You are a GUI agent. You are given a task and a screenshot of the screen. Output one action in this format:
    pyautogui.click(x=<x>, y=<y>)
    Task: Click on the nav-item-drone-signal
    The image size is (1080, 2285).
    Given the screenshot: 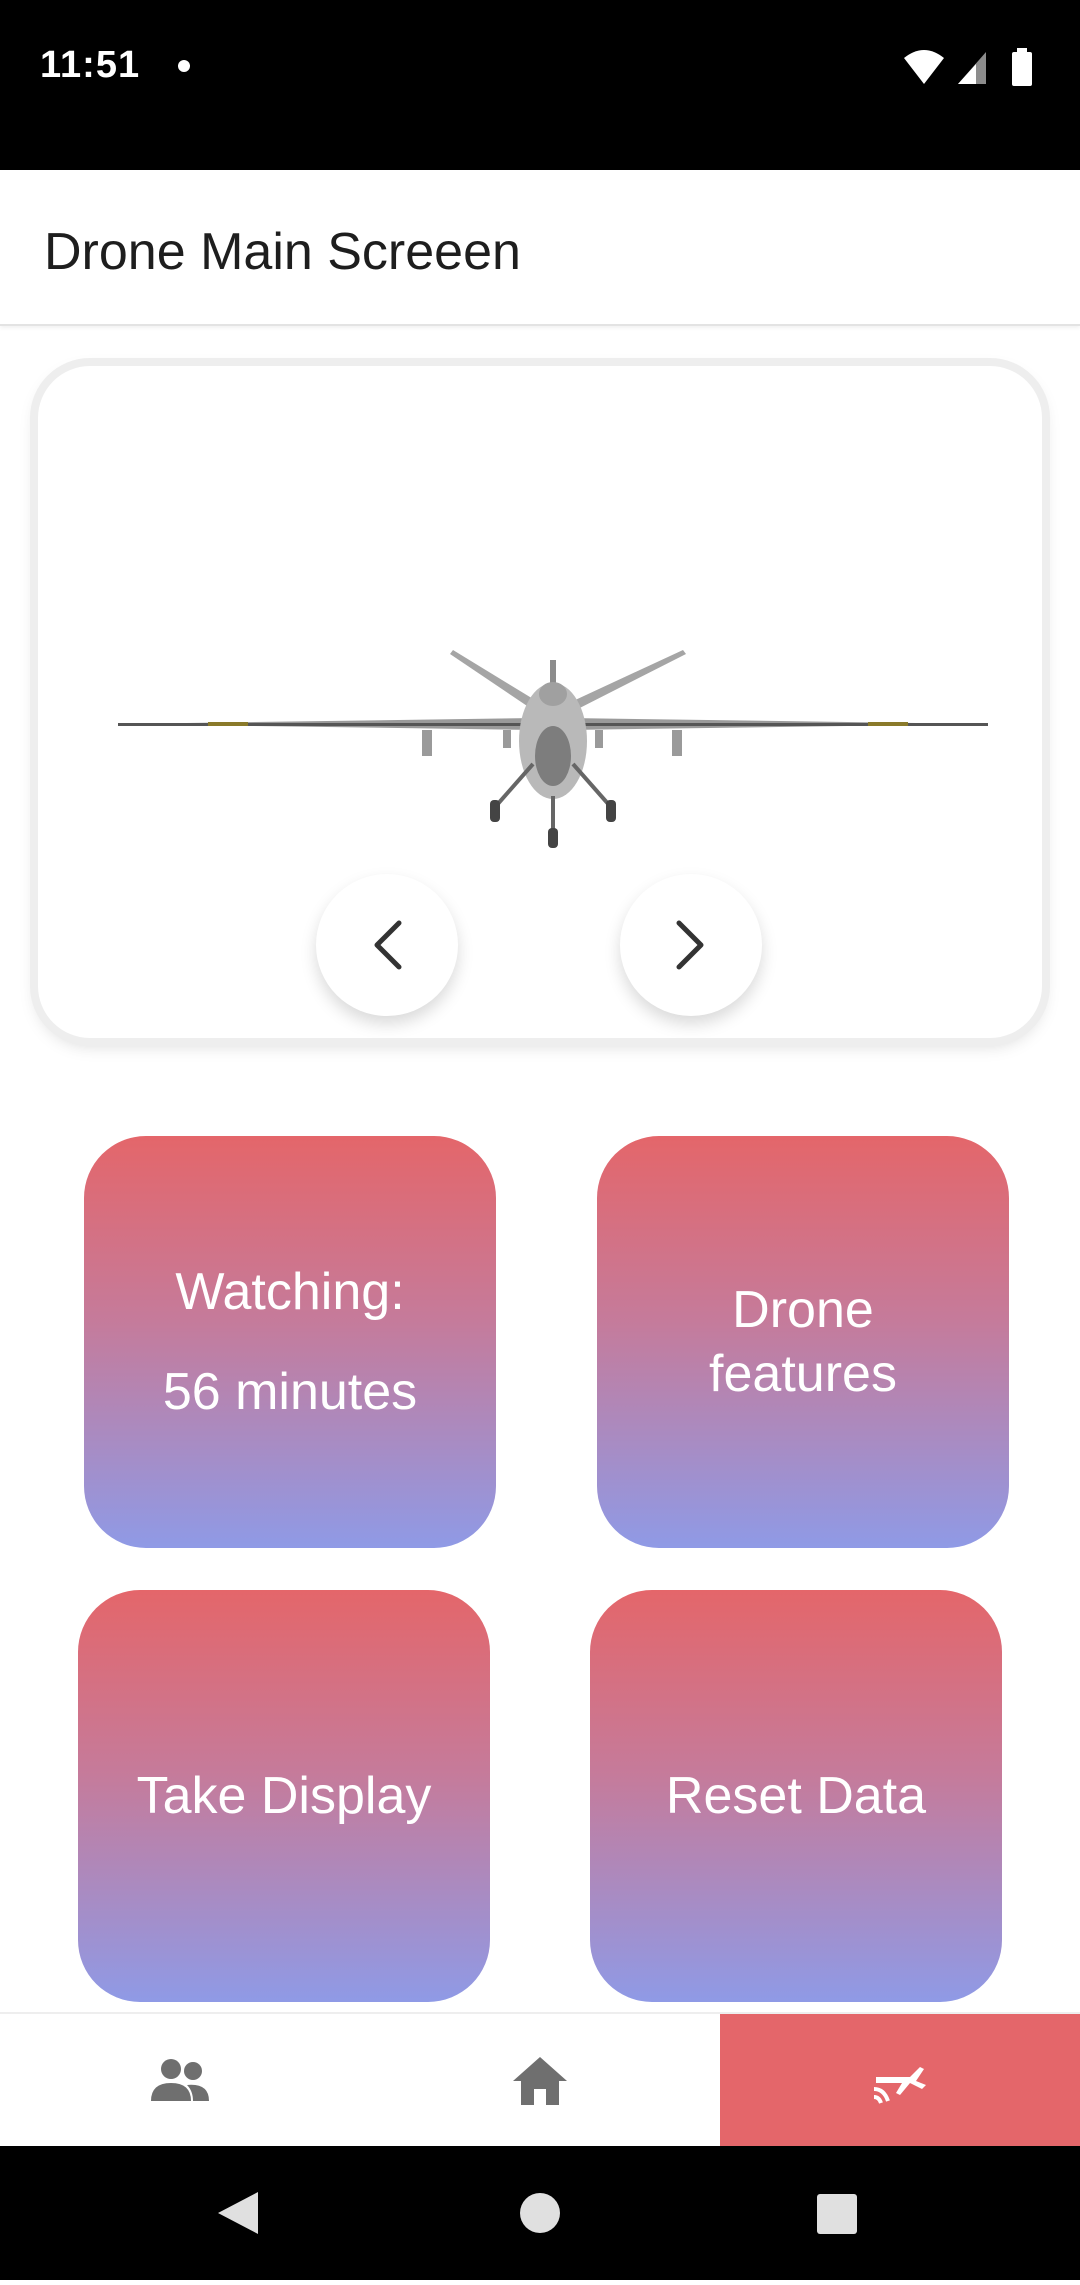 What is the action you would take?
    pyautogui.click(x=900, y=2081)
    